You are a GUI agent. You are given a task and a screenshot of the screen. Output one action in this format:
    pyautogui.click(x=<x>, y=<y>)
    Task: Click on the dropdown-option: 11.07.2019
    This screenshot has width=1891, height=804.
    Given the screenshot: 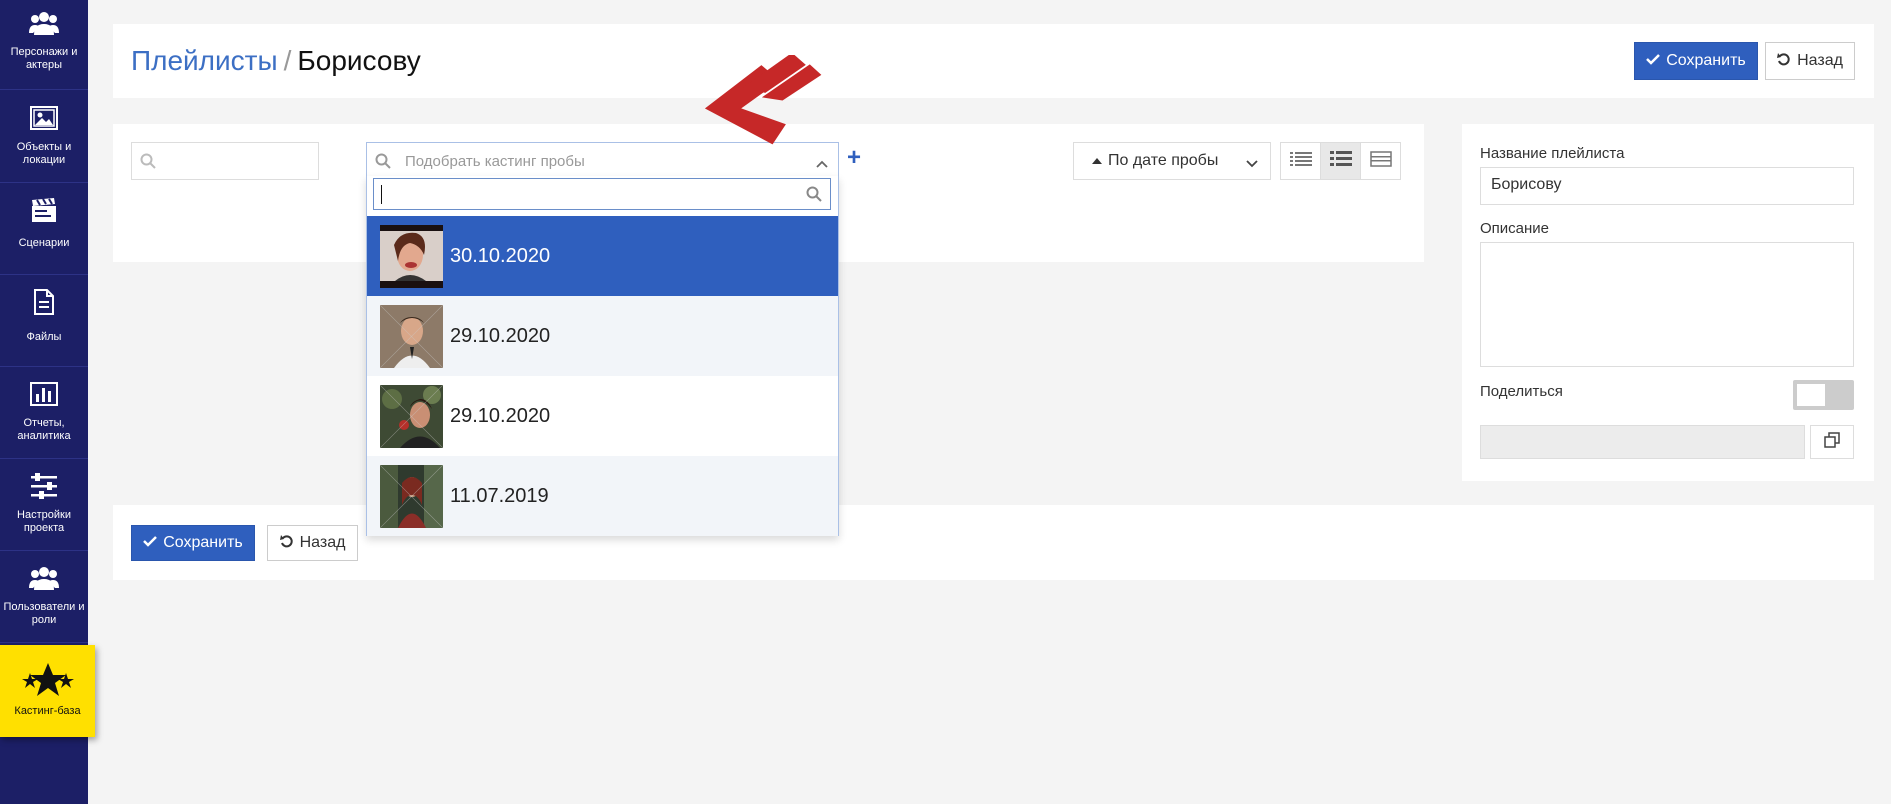 What is the action you would take?
    pyautogui.click(x=602, y=496)
    